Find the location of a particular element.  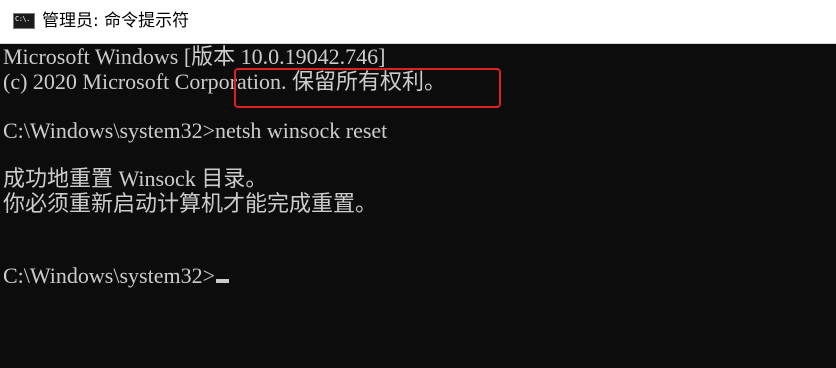

cmd-icon: C:\. is located at coordinates (24, 21).